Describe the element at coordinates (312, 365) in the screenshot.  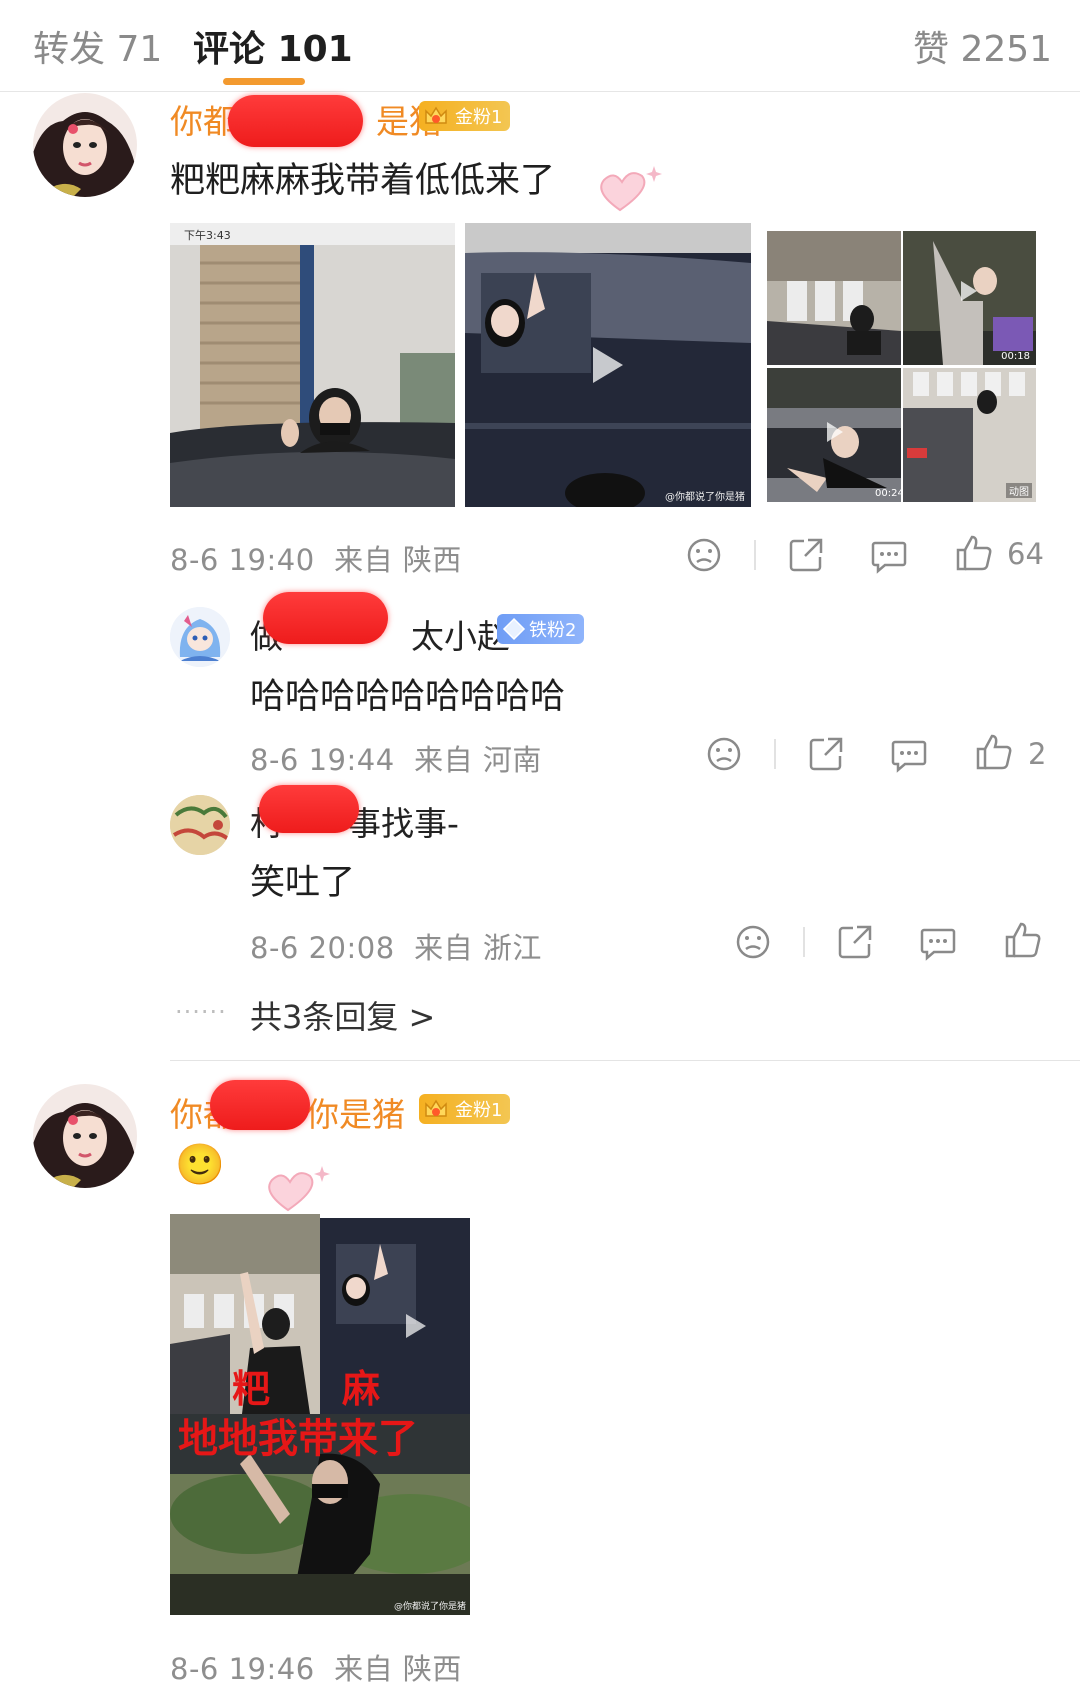
I see `comment-image: 下午3:43` at that location.